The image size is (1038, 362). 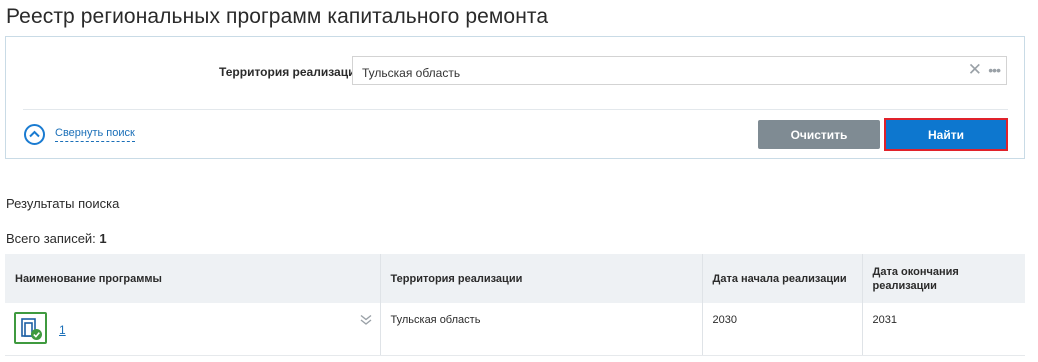 What do you see at coordinates (515, 109) in the screenshot?
I see `panel-divider` at bounding box center [515, 109].